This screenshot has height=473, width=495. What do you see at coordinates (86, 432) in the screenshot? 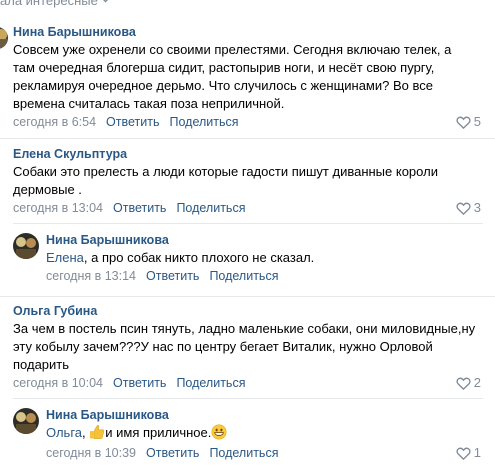
I see `comment-text-body: ,` at bounding box center [86, 432].